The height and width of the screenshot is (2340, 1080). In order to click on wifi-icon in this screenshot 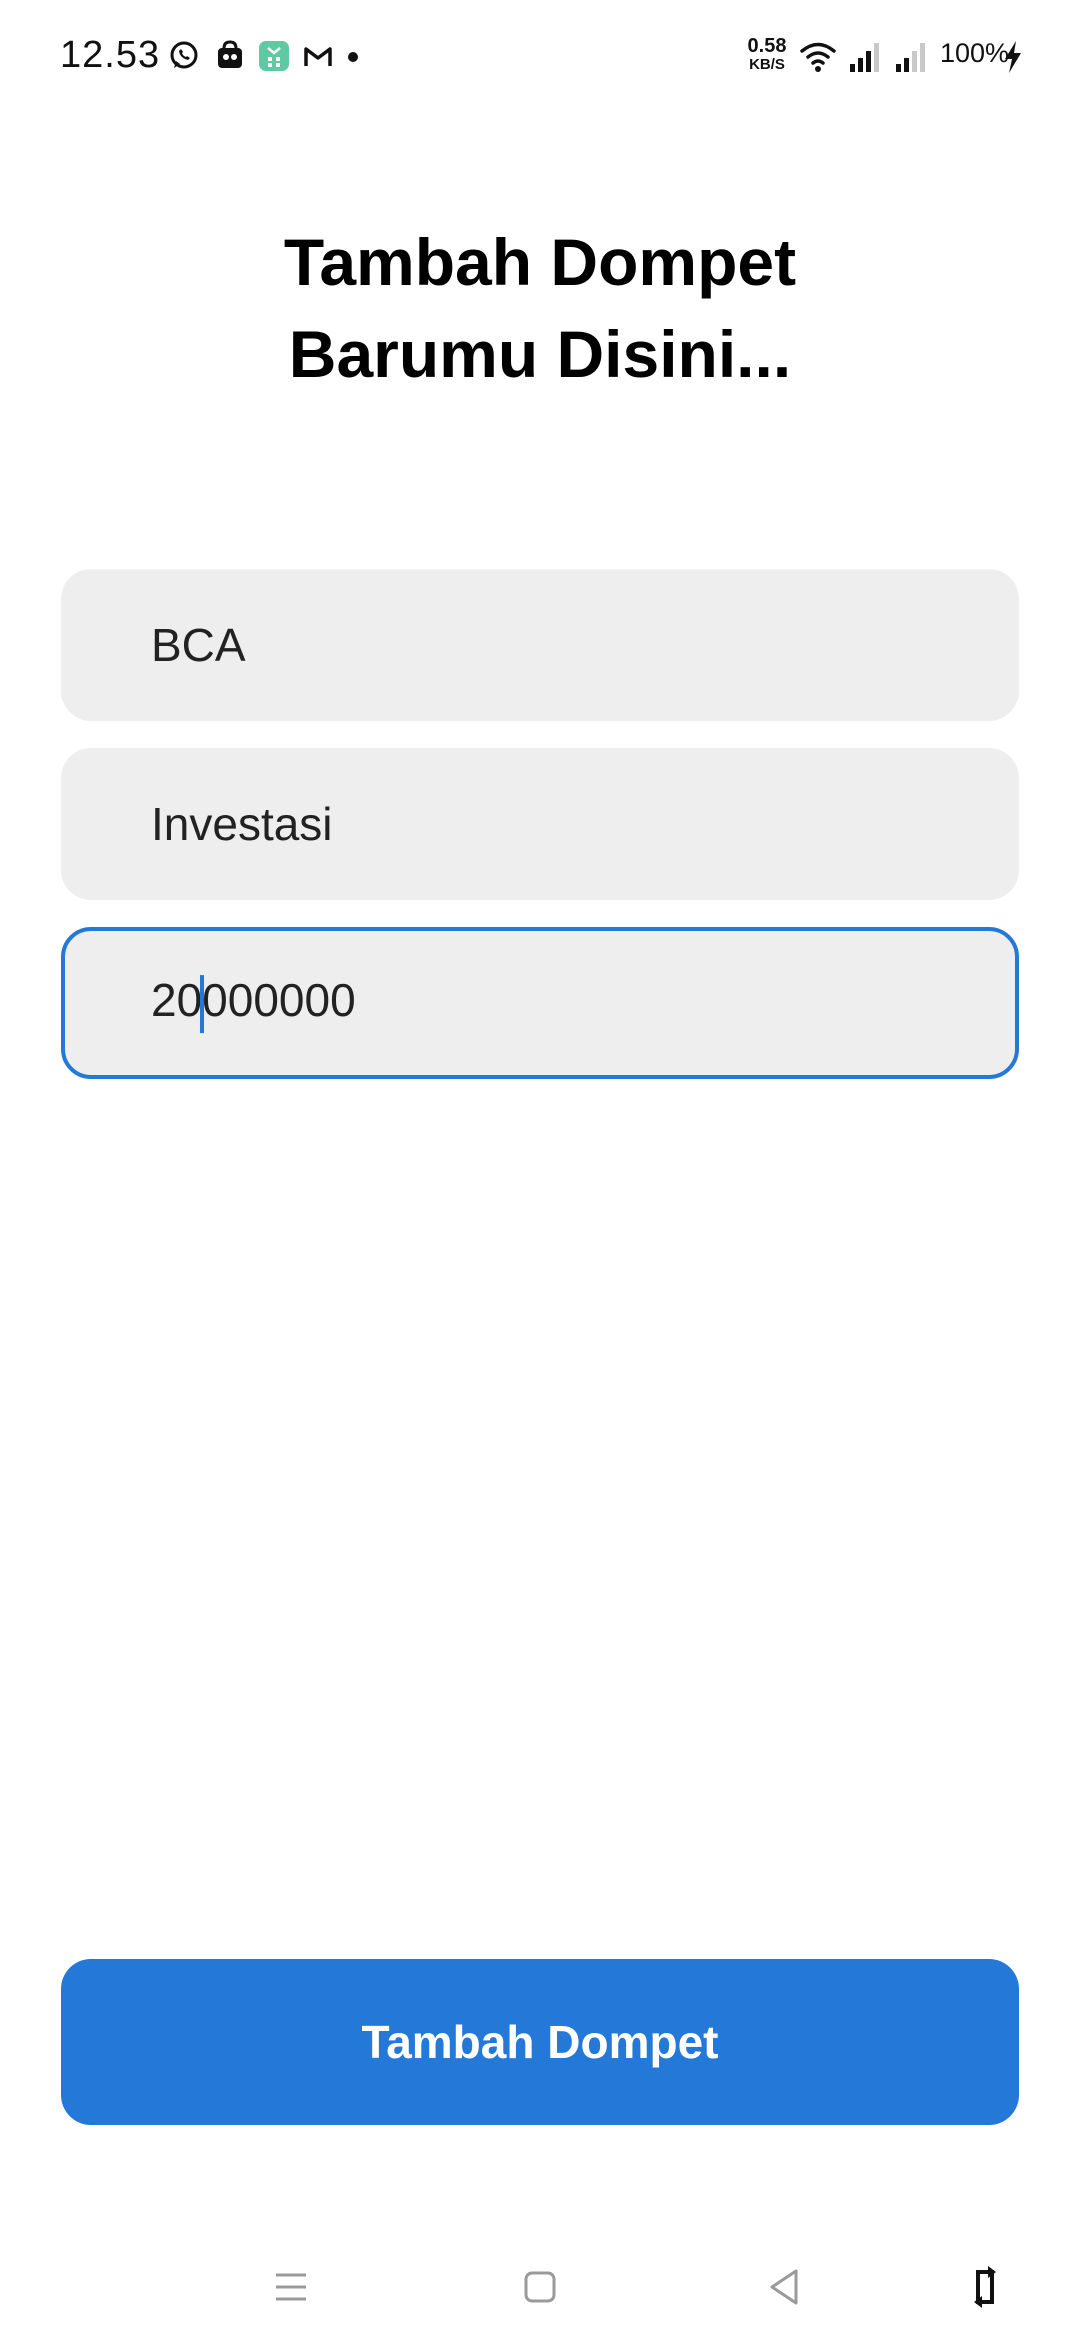, I will do `click(818, 57)`.